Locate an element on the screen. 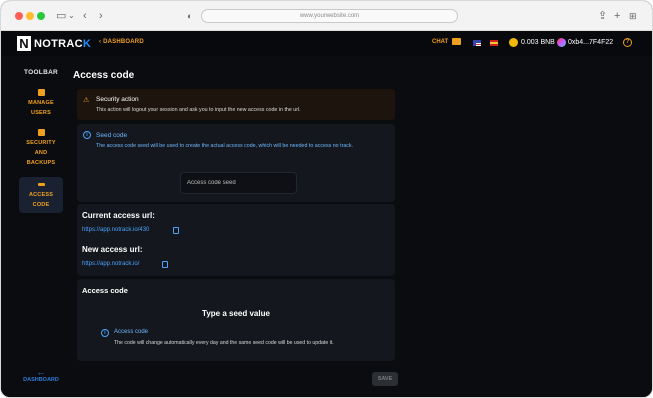  copy-current-url-icon is located at coordinates (176, 230).